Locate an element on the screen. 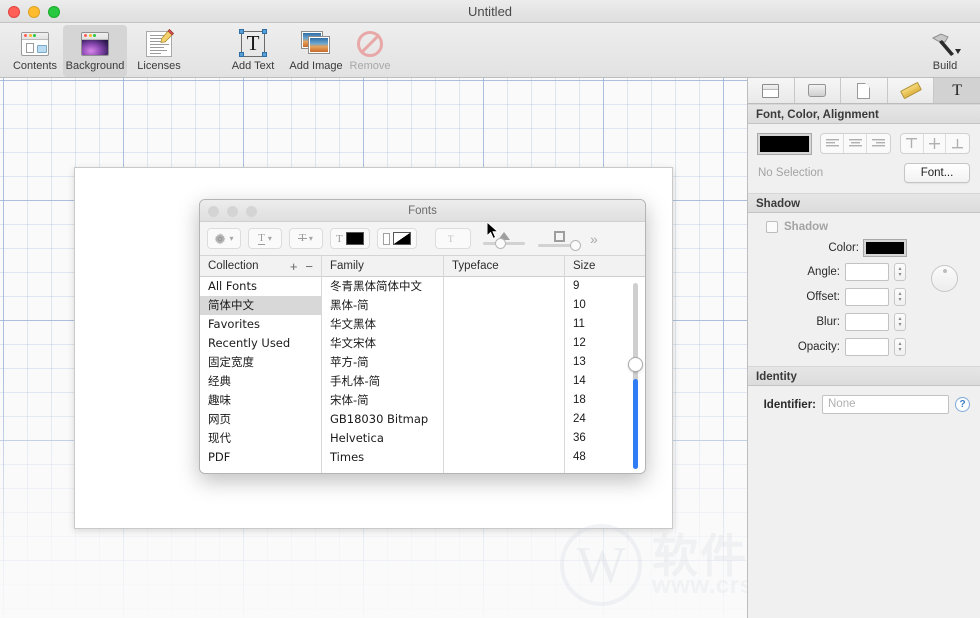 This screenshot has height=618, width=980. shadow-color-row: Color: is located at coordinates (864, 248).